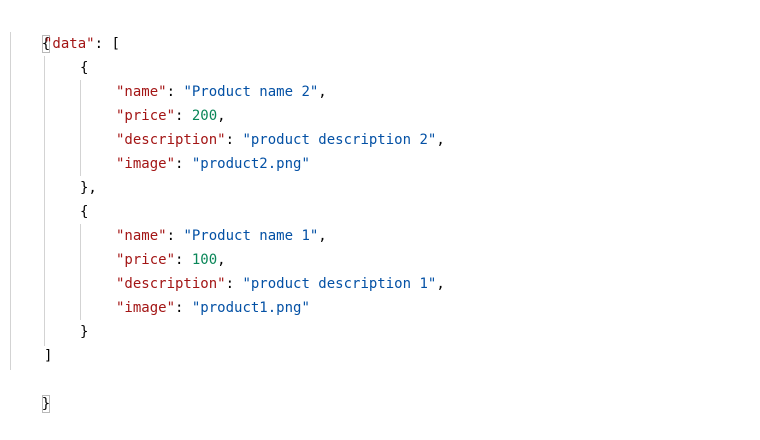  I want to click on code-line-16: }, so click(29, 390).